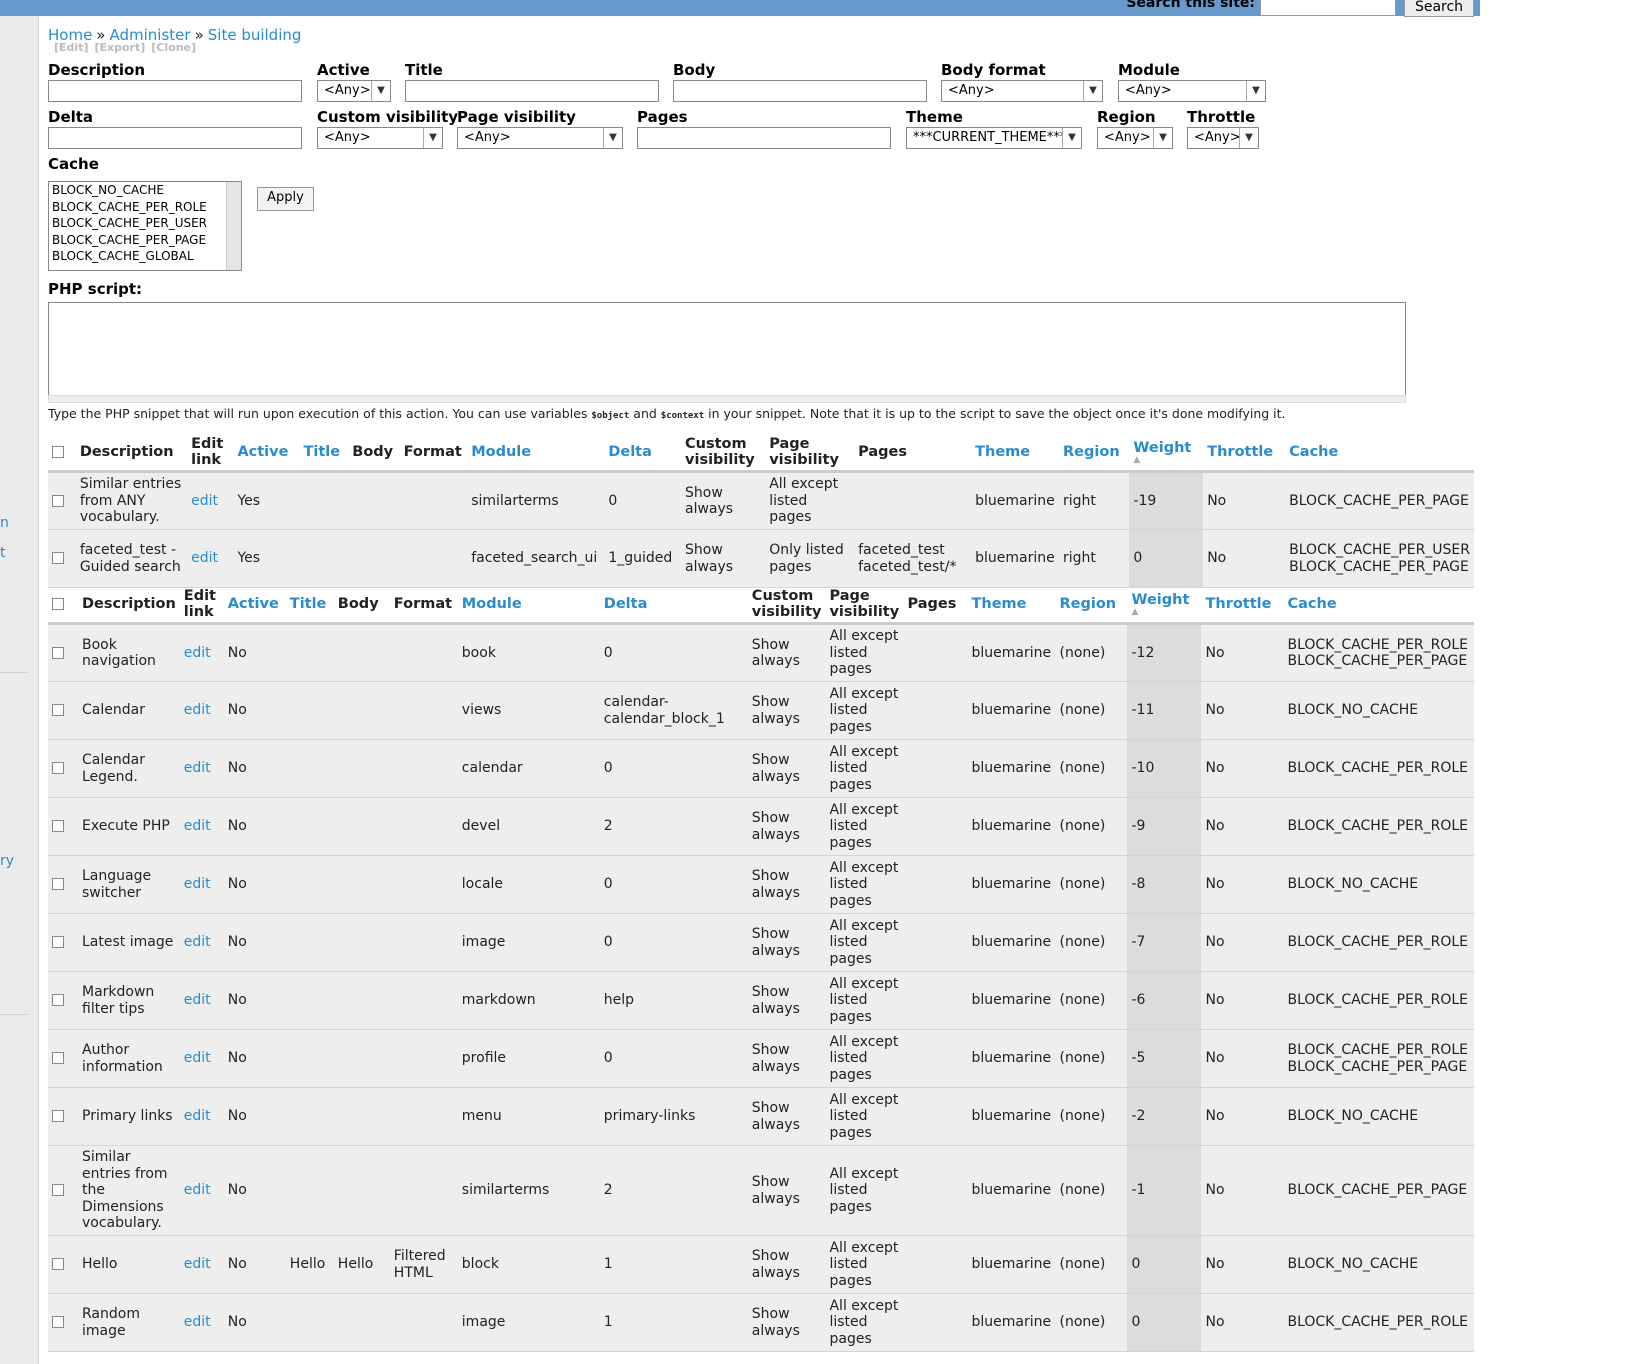  Describe the element at coordinates (145, 256) in the screenshot. I see `cache-option: BLOCK_CACHE_GLOBAL` at that location.